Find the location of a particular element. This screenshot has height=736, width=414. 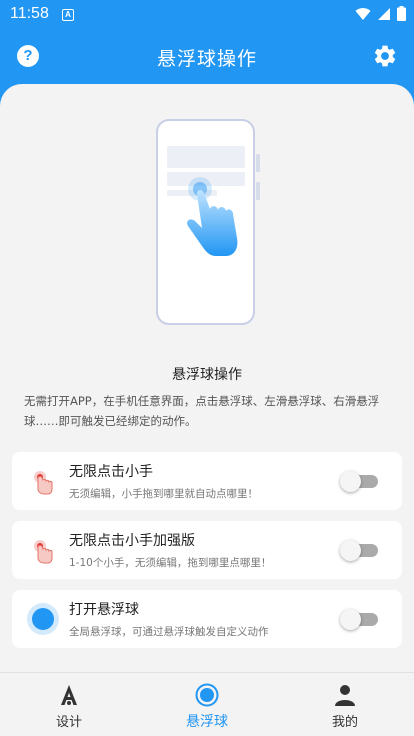

notification-icon: A is located at coordinates (68, 15).